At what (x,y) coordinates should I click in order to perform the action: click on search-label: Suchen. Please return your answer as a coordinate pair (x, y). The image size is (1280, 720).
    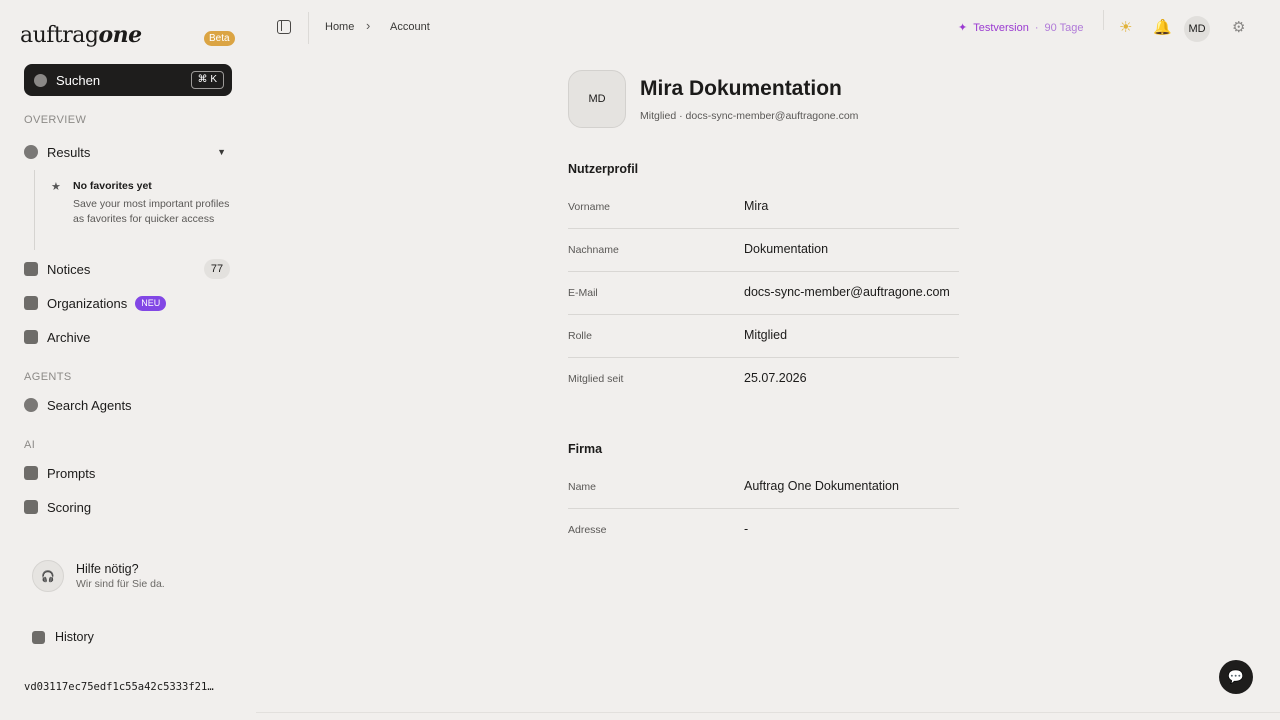
    Looking at the image, I should click on (78, 80).